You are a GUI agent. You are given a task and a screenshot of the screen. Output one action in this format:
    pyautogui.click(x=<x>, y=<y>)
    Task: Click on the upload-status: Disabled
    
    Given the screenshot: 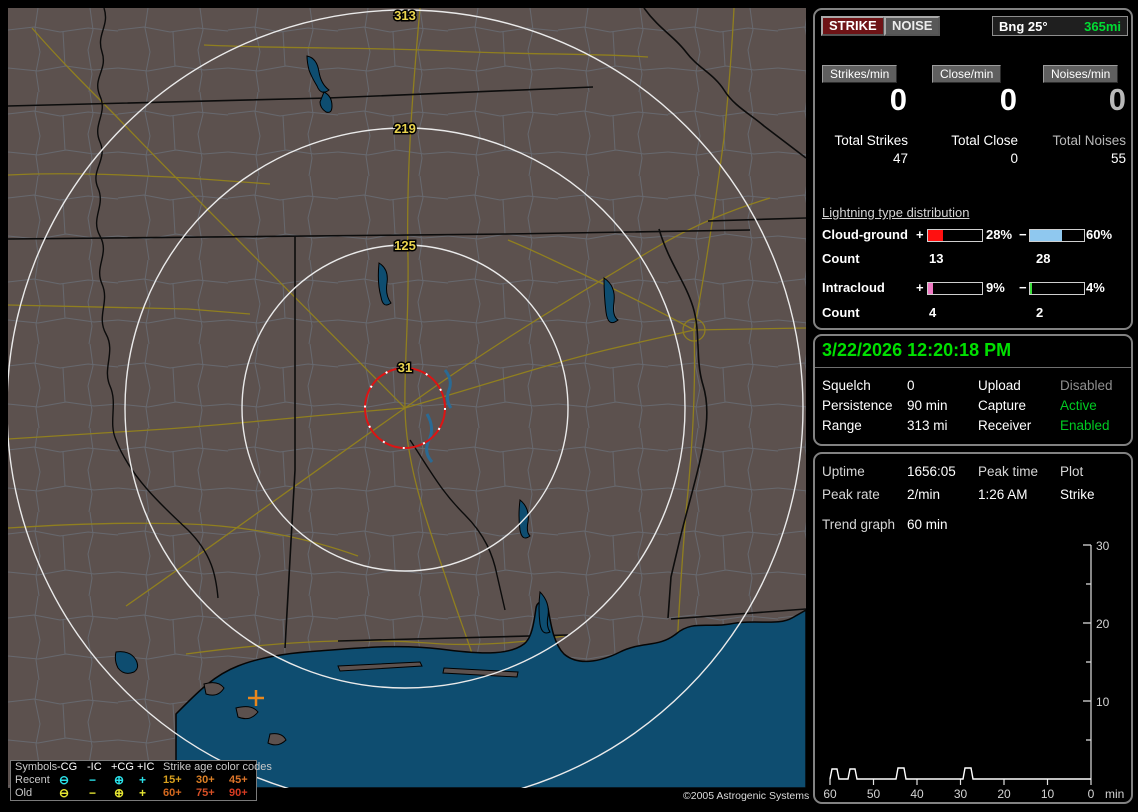 What is the action you would take?
    pyautogui.click(x=1086, y=385)
    